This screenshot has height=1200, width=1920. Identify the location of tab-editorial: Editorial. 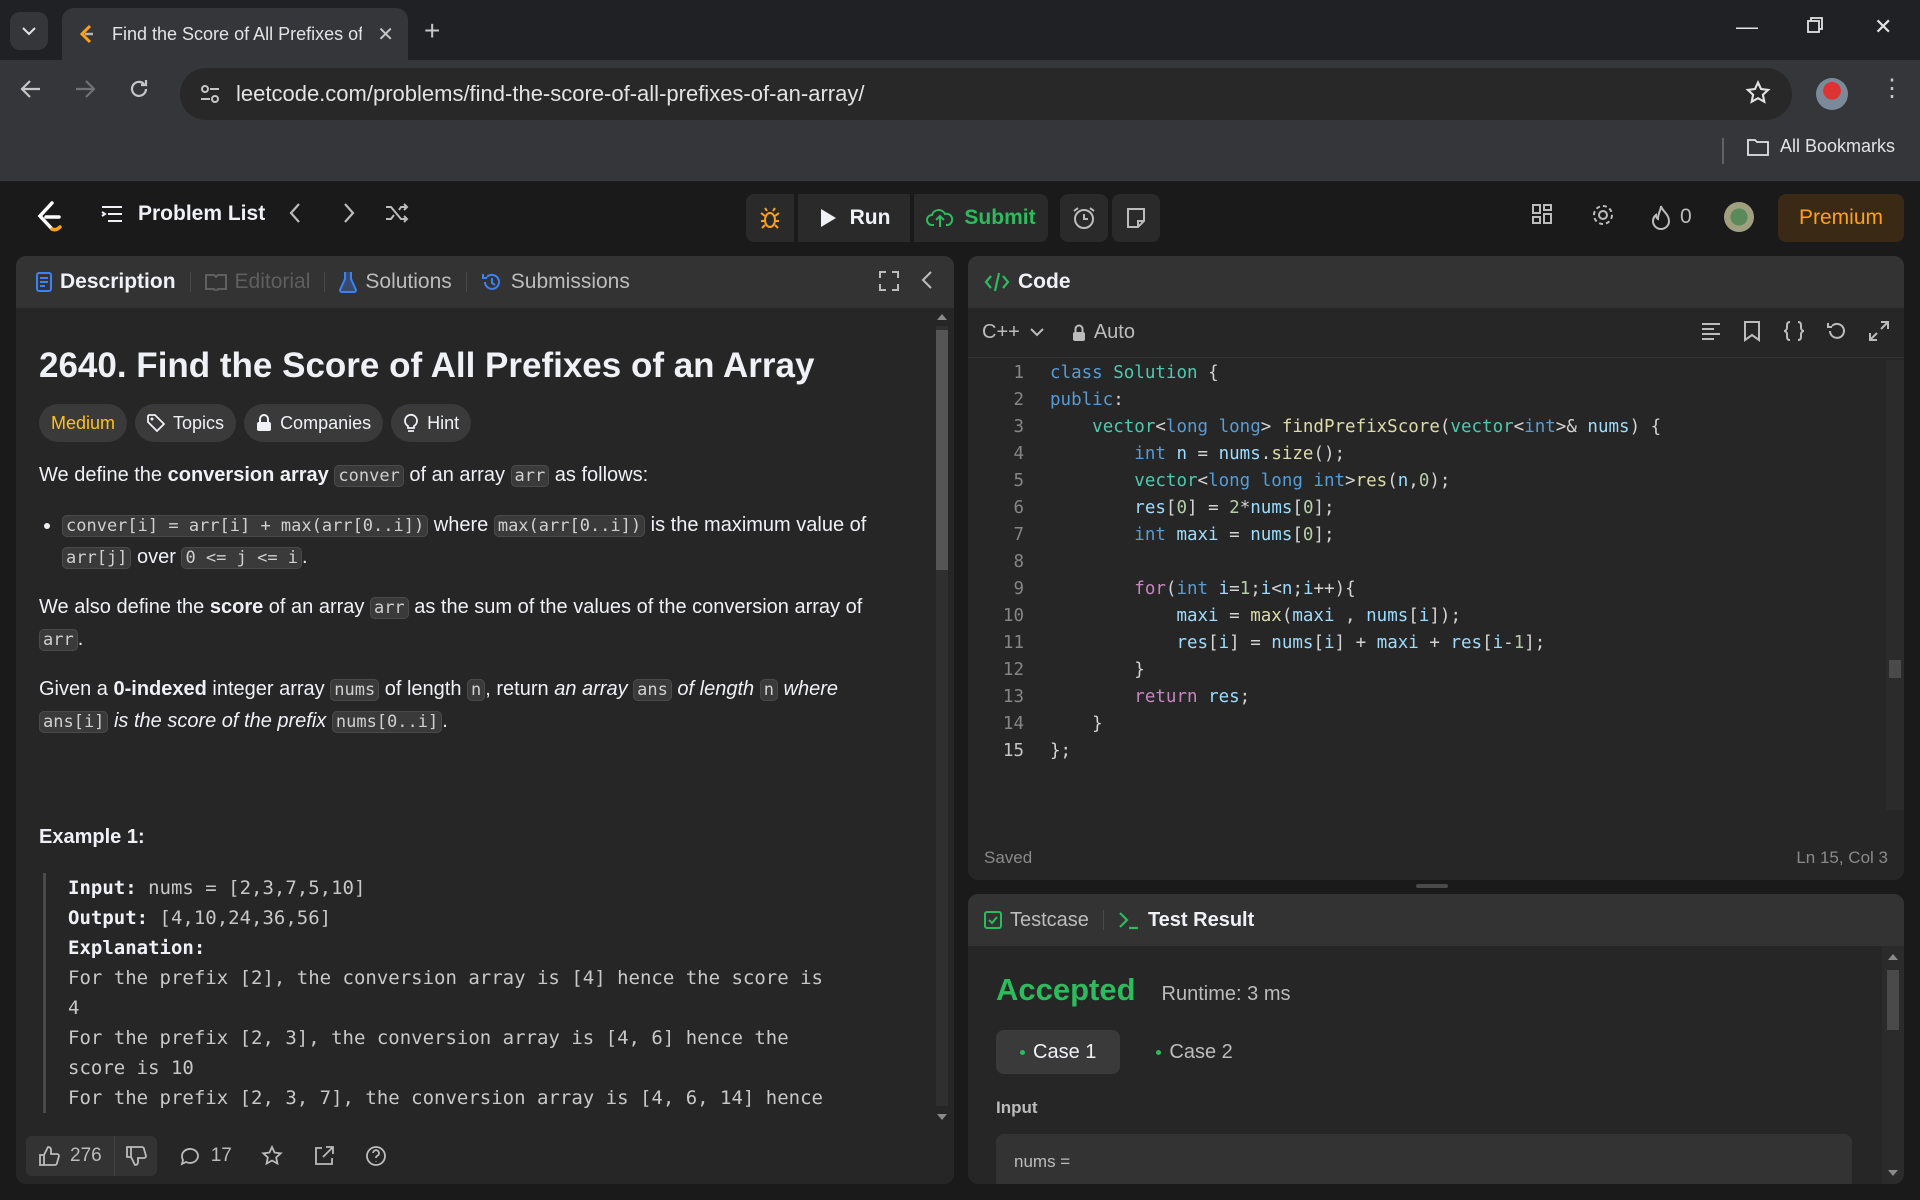
(257, 282).